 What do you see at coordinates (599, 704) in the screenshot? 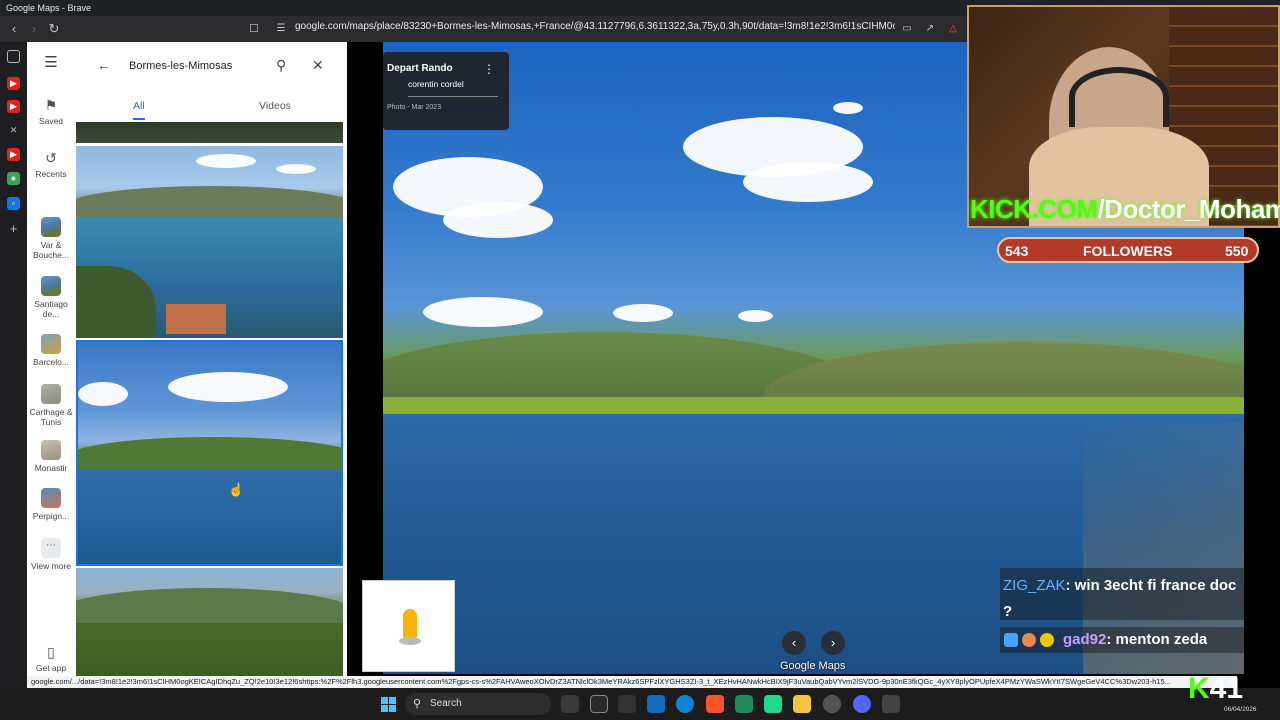
I see `calendar-icon` at bounding box center [599, 704].